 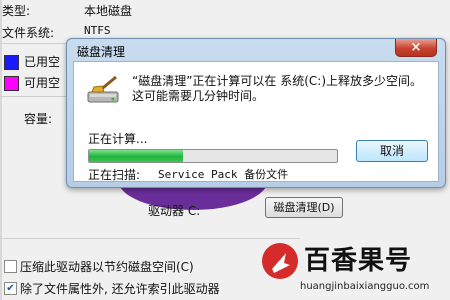 I want to click on filesystem-label: 文件系统:, so click(x=28, y=33).